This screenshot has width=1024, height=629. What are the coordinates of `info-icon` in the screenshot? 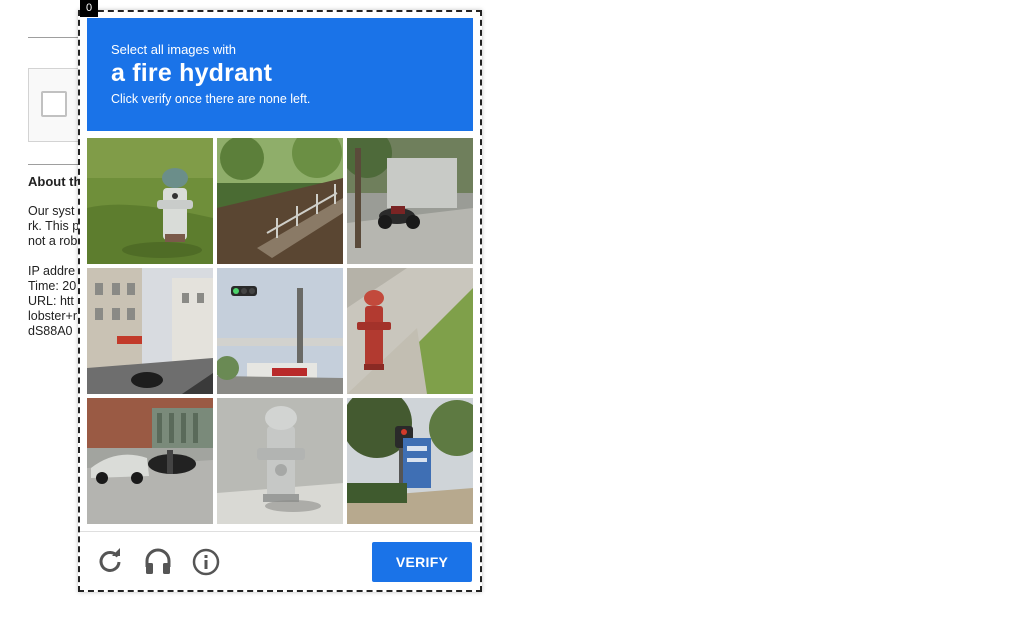 It's located at (206, 562).